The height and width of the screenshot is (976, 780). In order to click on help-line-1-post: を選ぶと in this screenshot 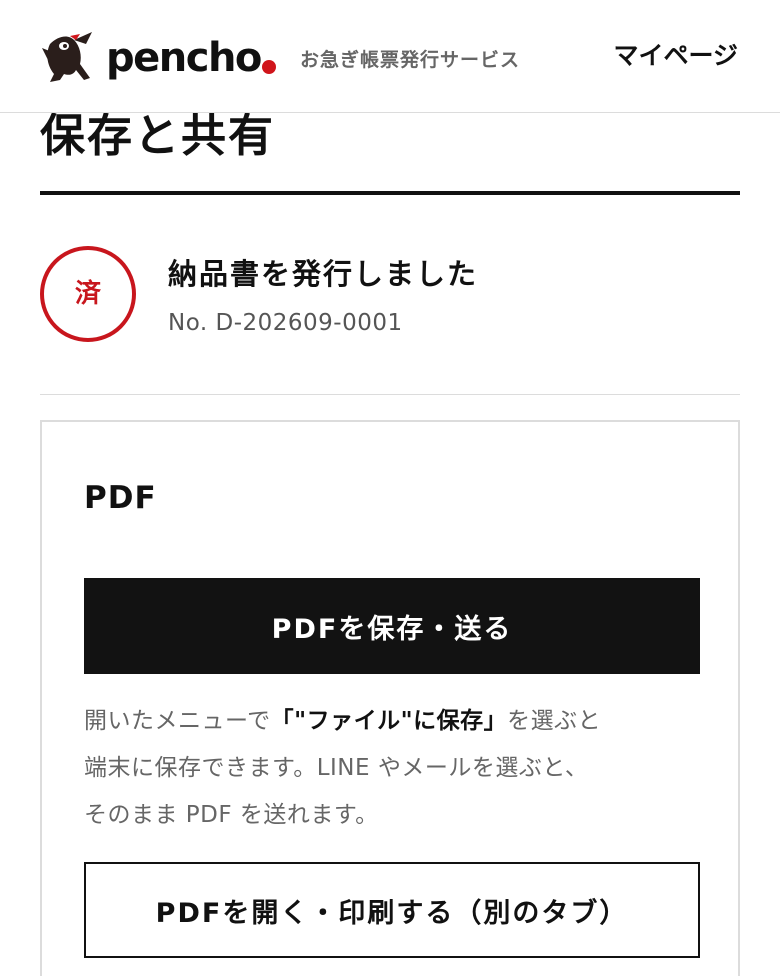, I will do `click(554, 721)`.